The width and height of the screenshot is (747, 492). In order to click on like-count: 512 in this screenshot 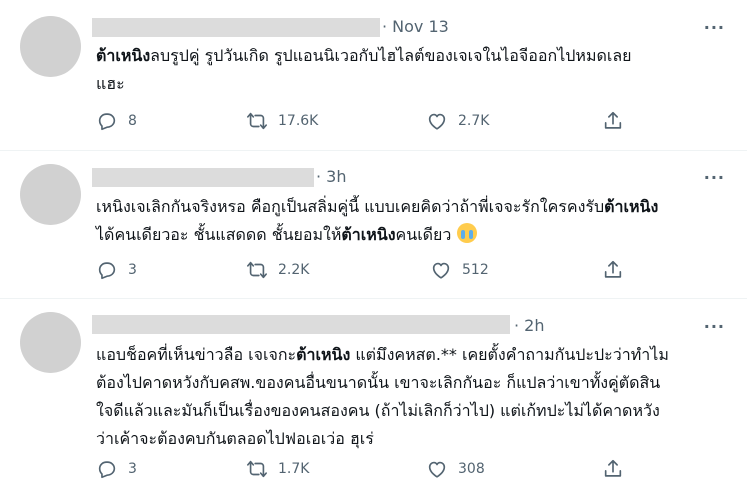, I will do `click(475, 270)`.